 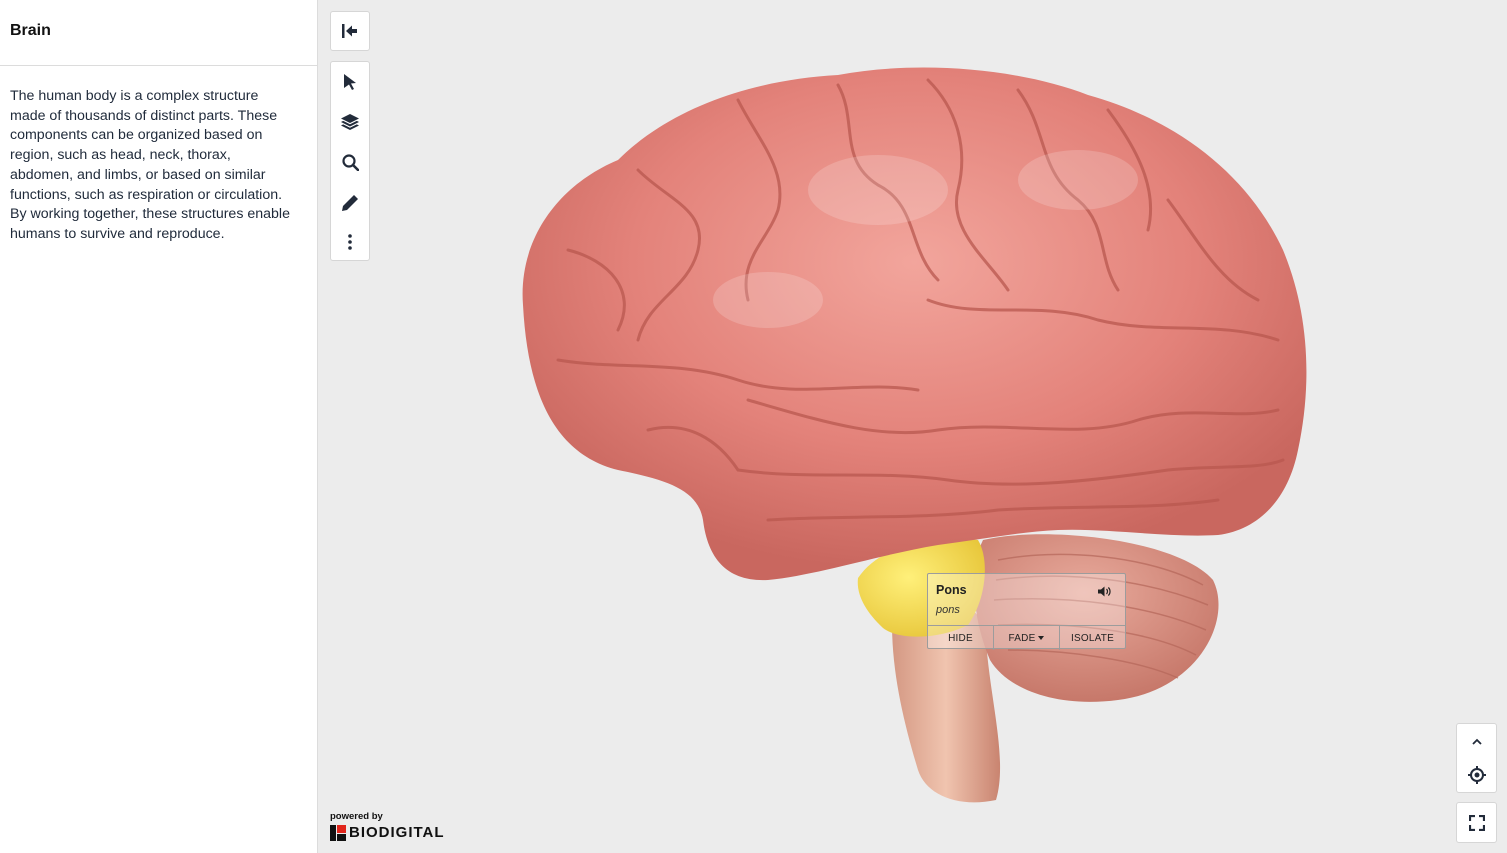 What do you see at coordinates (158, 33) in the screenshot?
I see `sidebar-header: Brain` at bounding box center [158, 33].